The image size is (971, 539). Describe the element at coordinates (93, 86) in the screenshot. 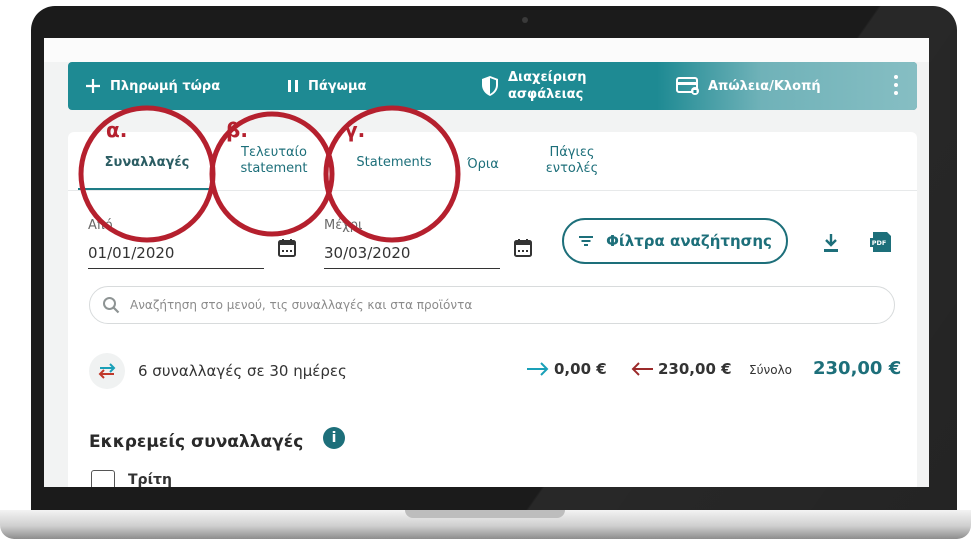

I see `plus-icon` at that location.